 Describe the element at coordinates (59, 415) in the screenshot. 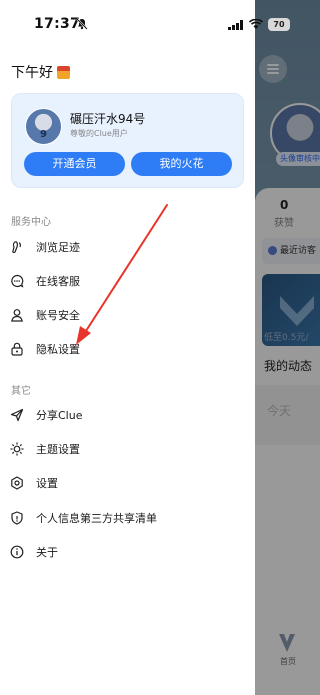

I see `menu-item-label: 分享Clue` at that location.